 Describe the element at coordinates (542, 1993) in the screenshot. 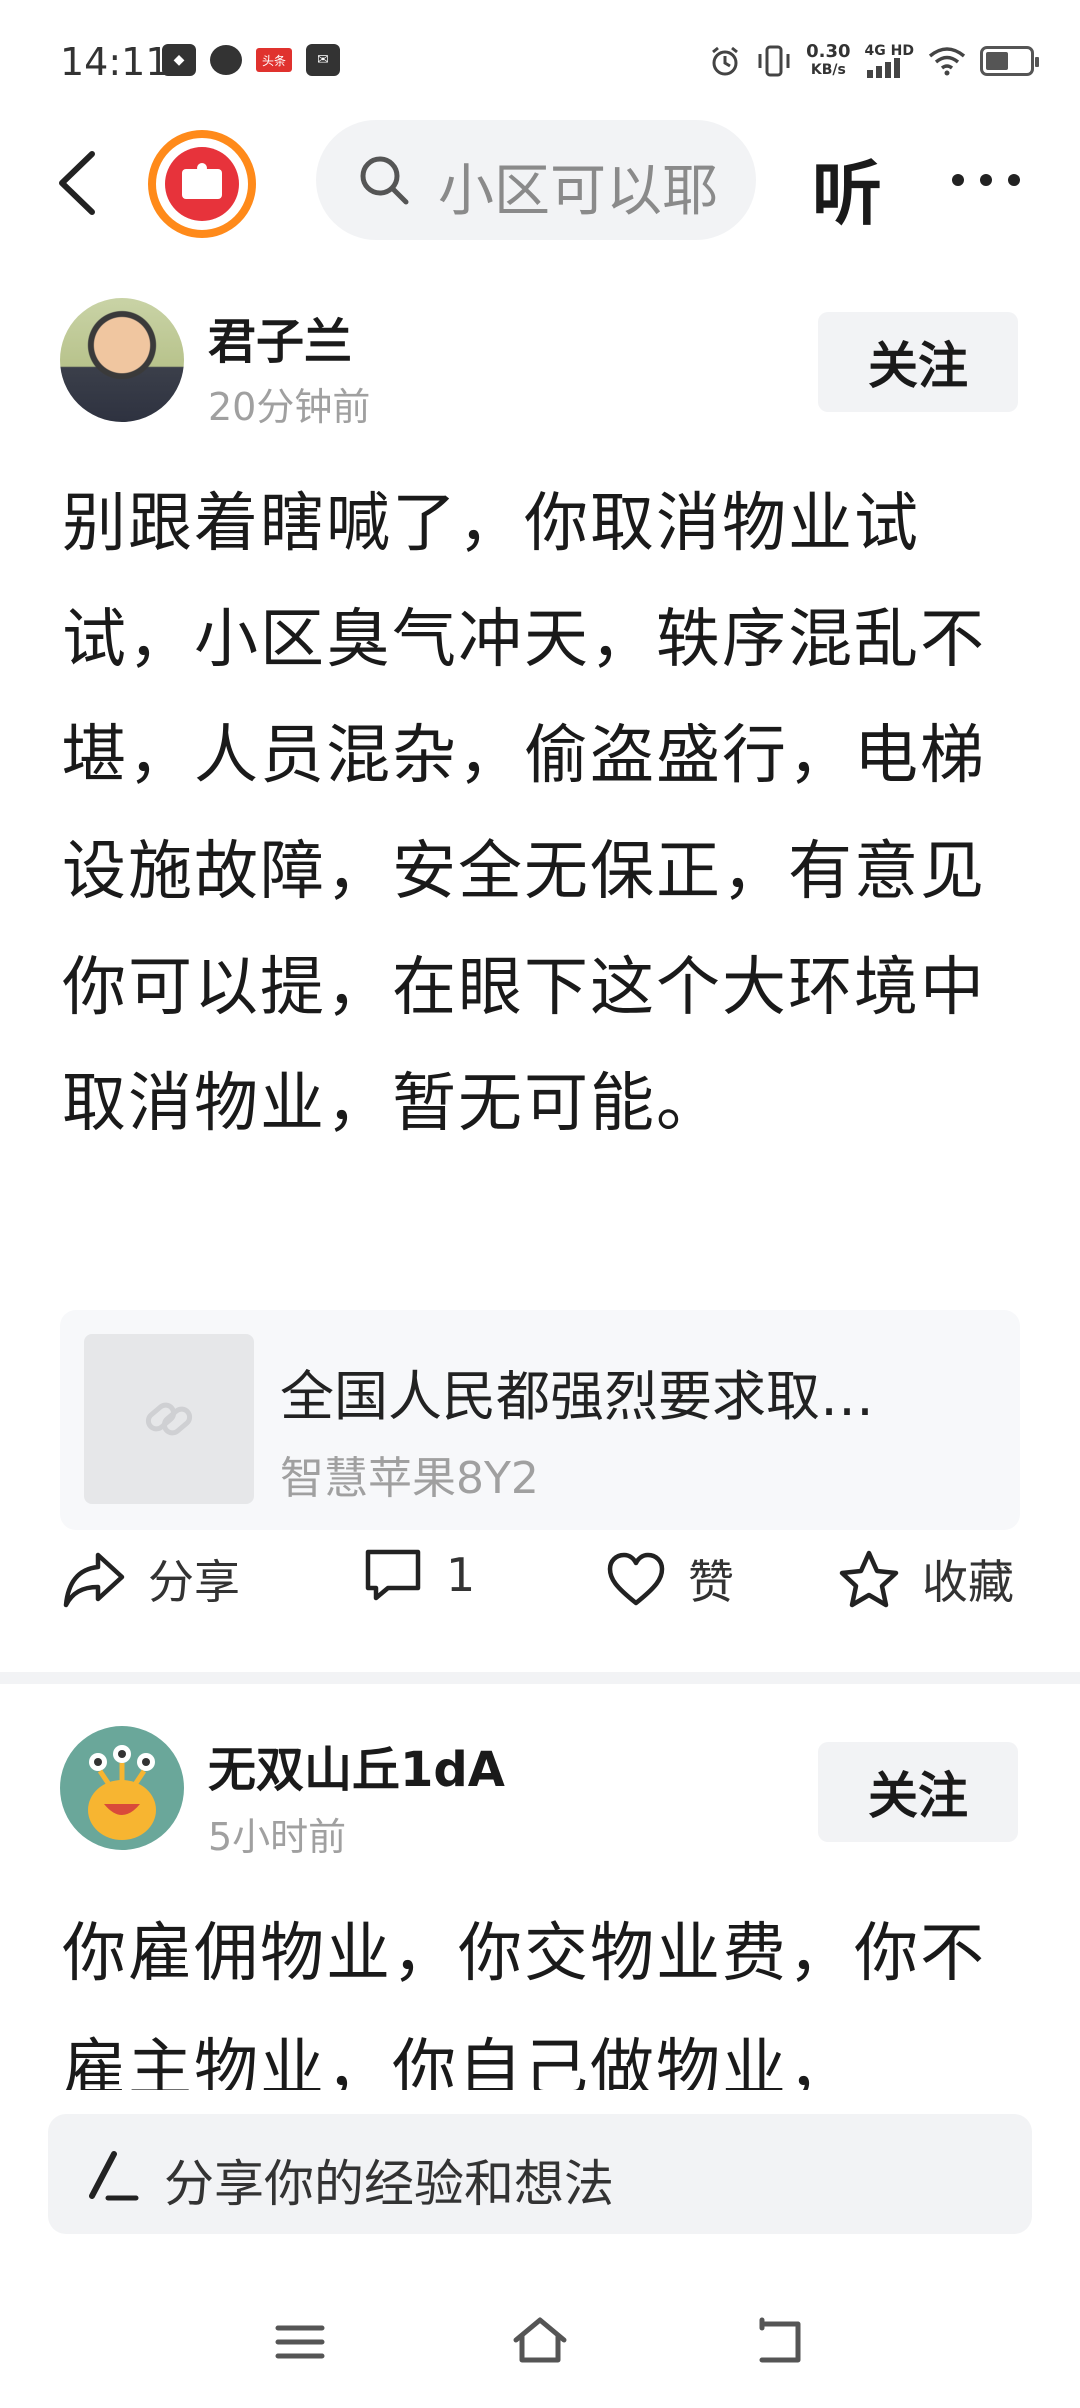

I see `post-content: 你雇佣物业，你交物业费，你不雇主物业，你自己做物业，` at that location.